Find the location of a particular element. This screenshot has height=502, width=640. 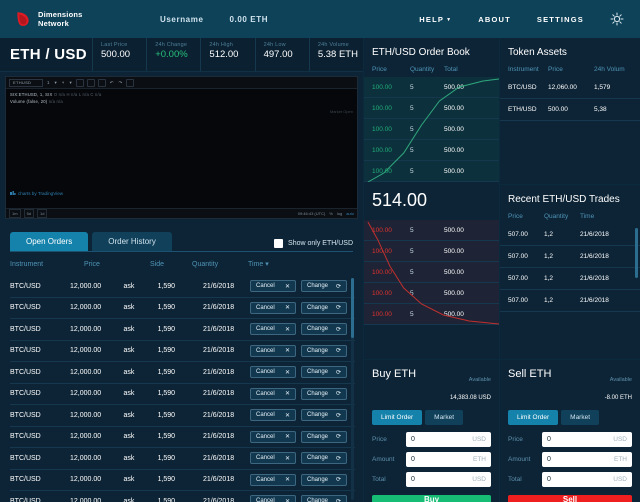

sell-total-input: 0 USD is located at coordinates (587, 479).